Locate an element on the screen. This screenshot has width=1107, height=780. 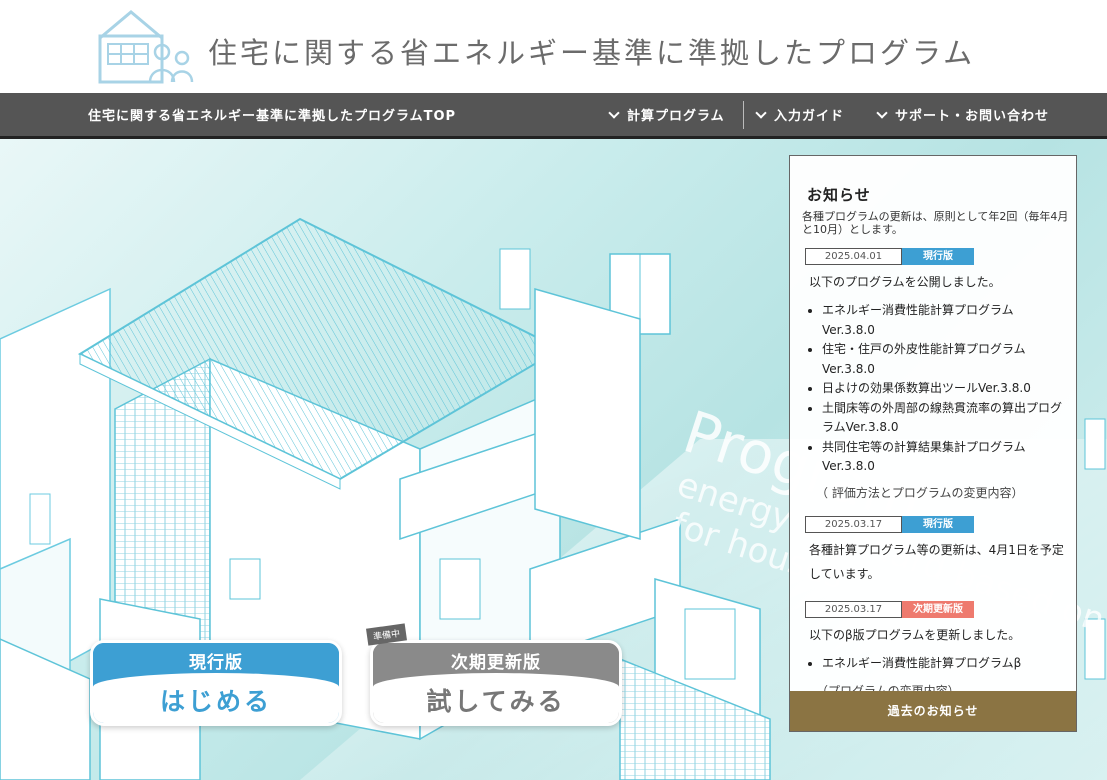
nav-divider is located at coordinates (743, 115).